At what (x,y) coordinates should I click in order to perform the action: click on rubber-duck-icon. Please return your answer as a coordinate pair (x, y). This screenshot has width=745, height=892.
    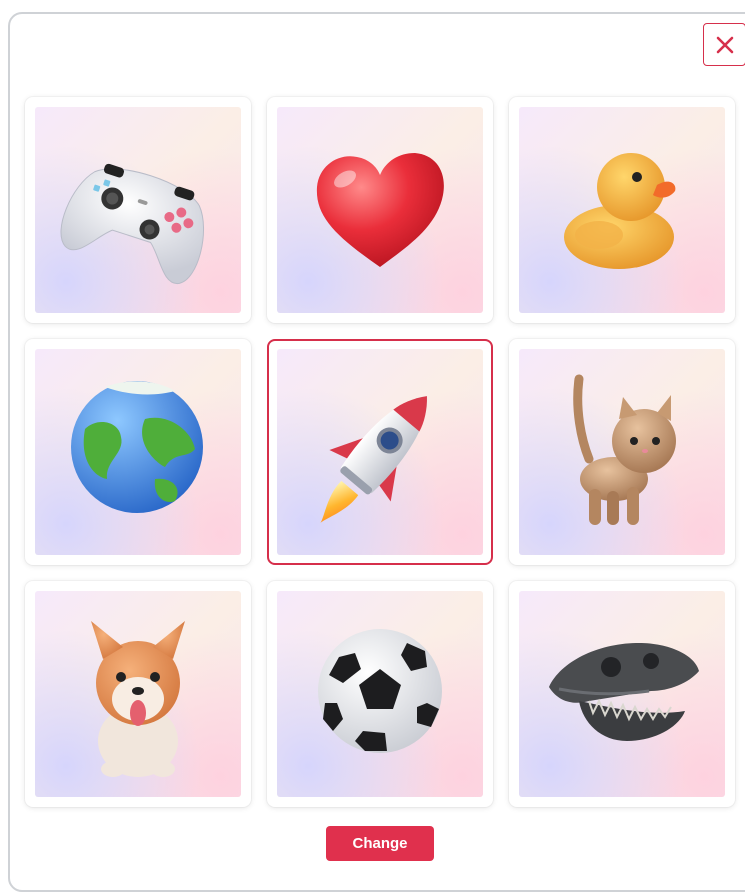
    Looking at the image, I should click on (622, 210).